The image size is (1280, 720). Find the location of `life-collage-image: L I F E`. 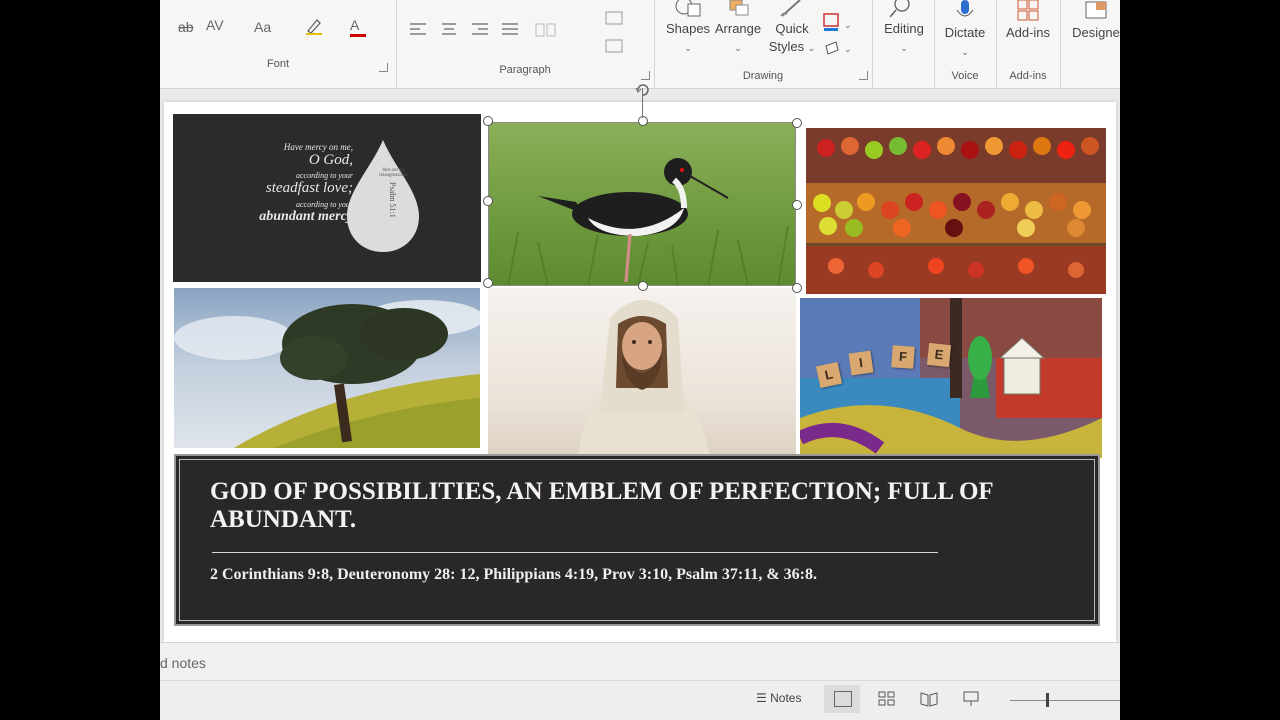

life-collage-image: L I F E is located at coordinates (951, 378).